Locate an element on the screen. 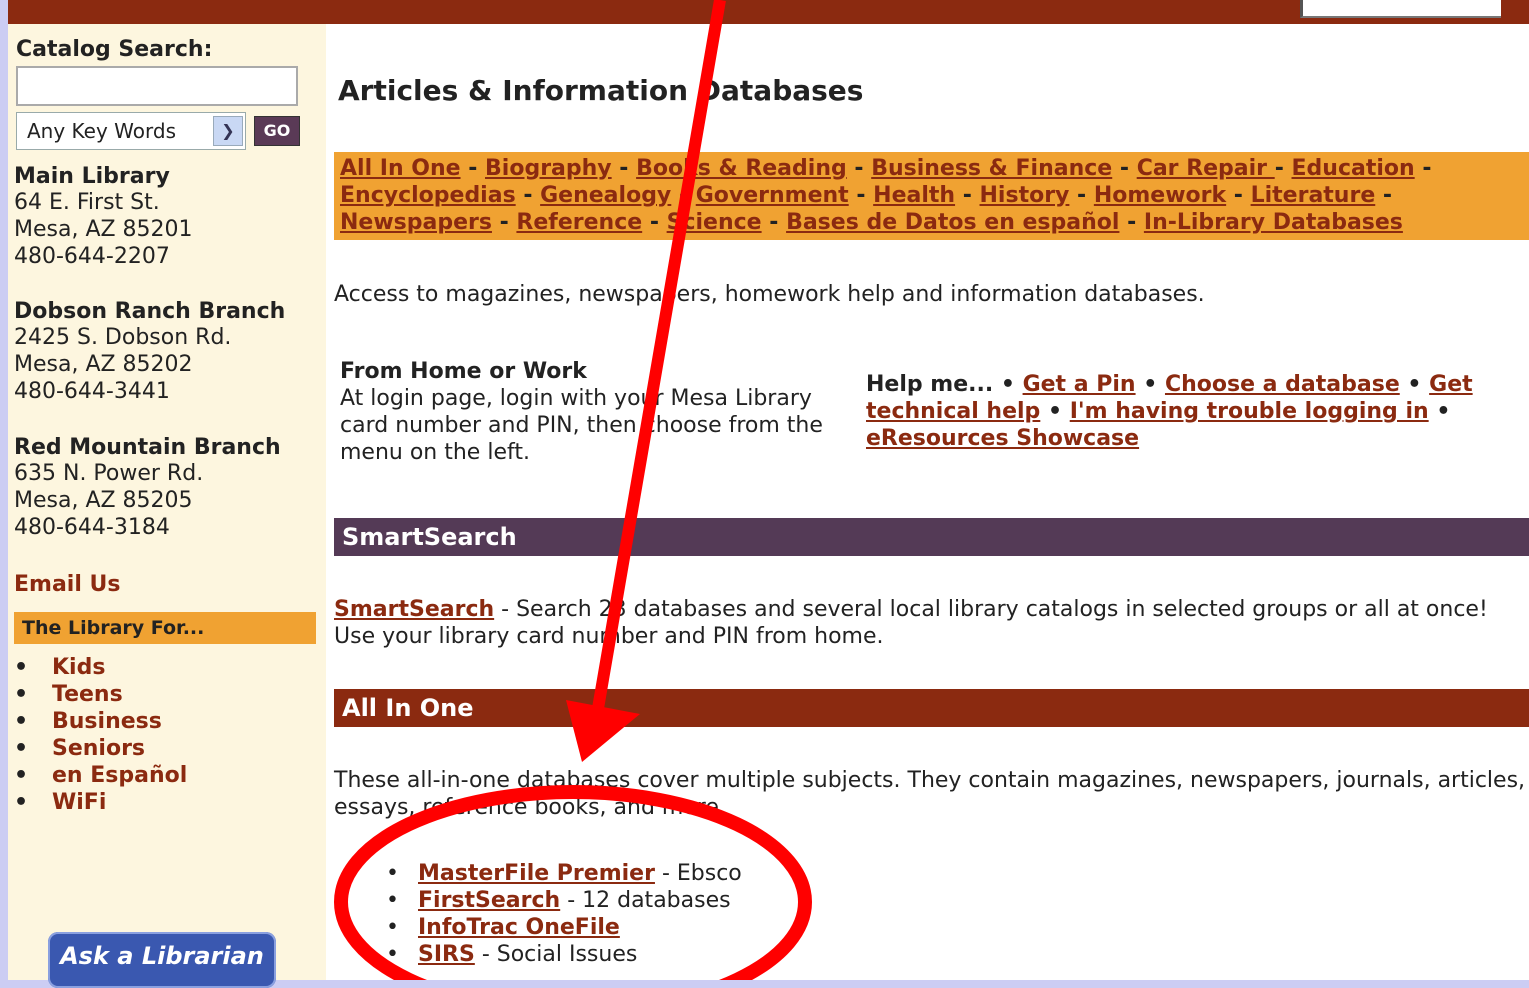 The height and width of the screenshot is (988, 1529). library-for-item: • Business is located at coordinates (100, 721).